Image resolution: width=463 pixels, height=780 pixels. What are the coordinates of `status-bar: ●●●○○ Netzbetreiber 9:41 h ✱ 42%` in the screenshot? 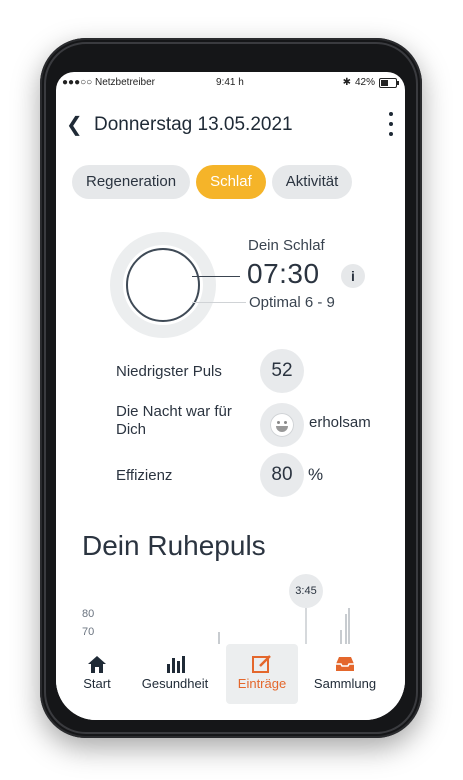 It's located at (230, 83).